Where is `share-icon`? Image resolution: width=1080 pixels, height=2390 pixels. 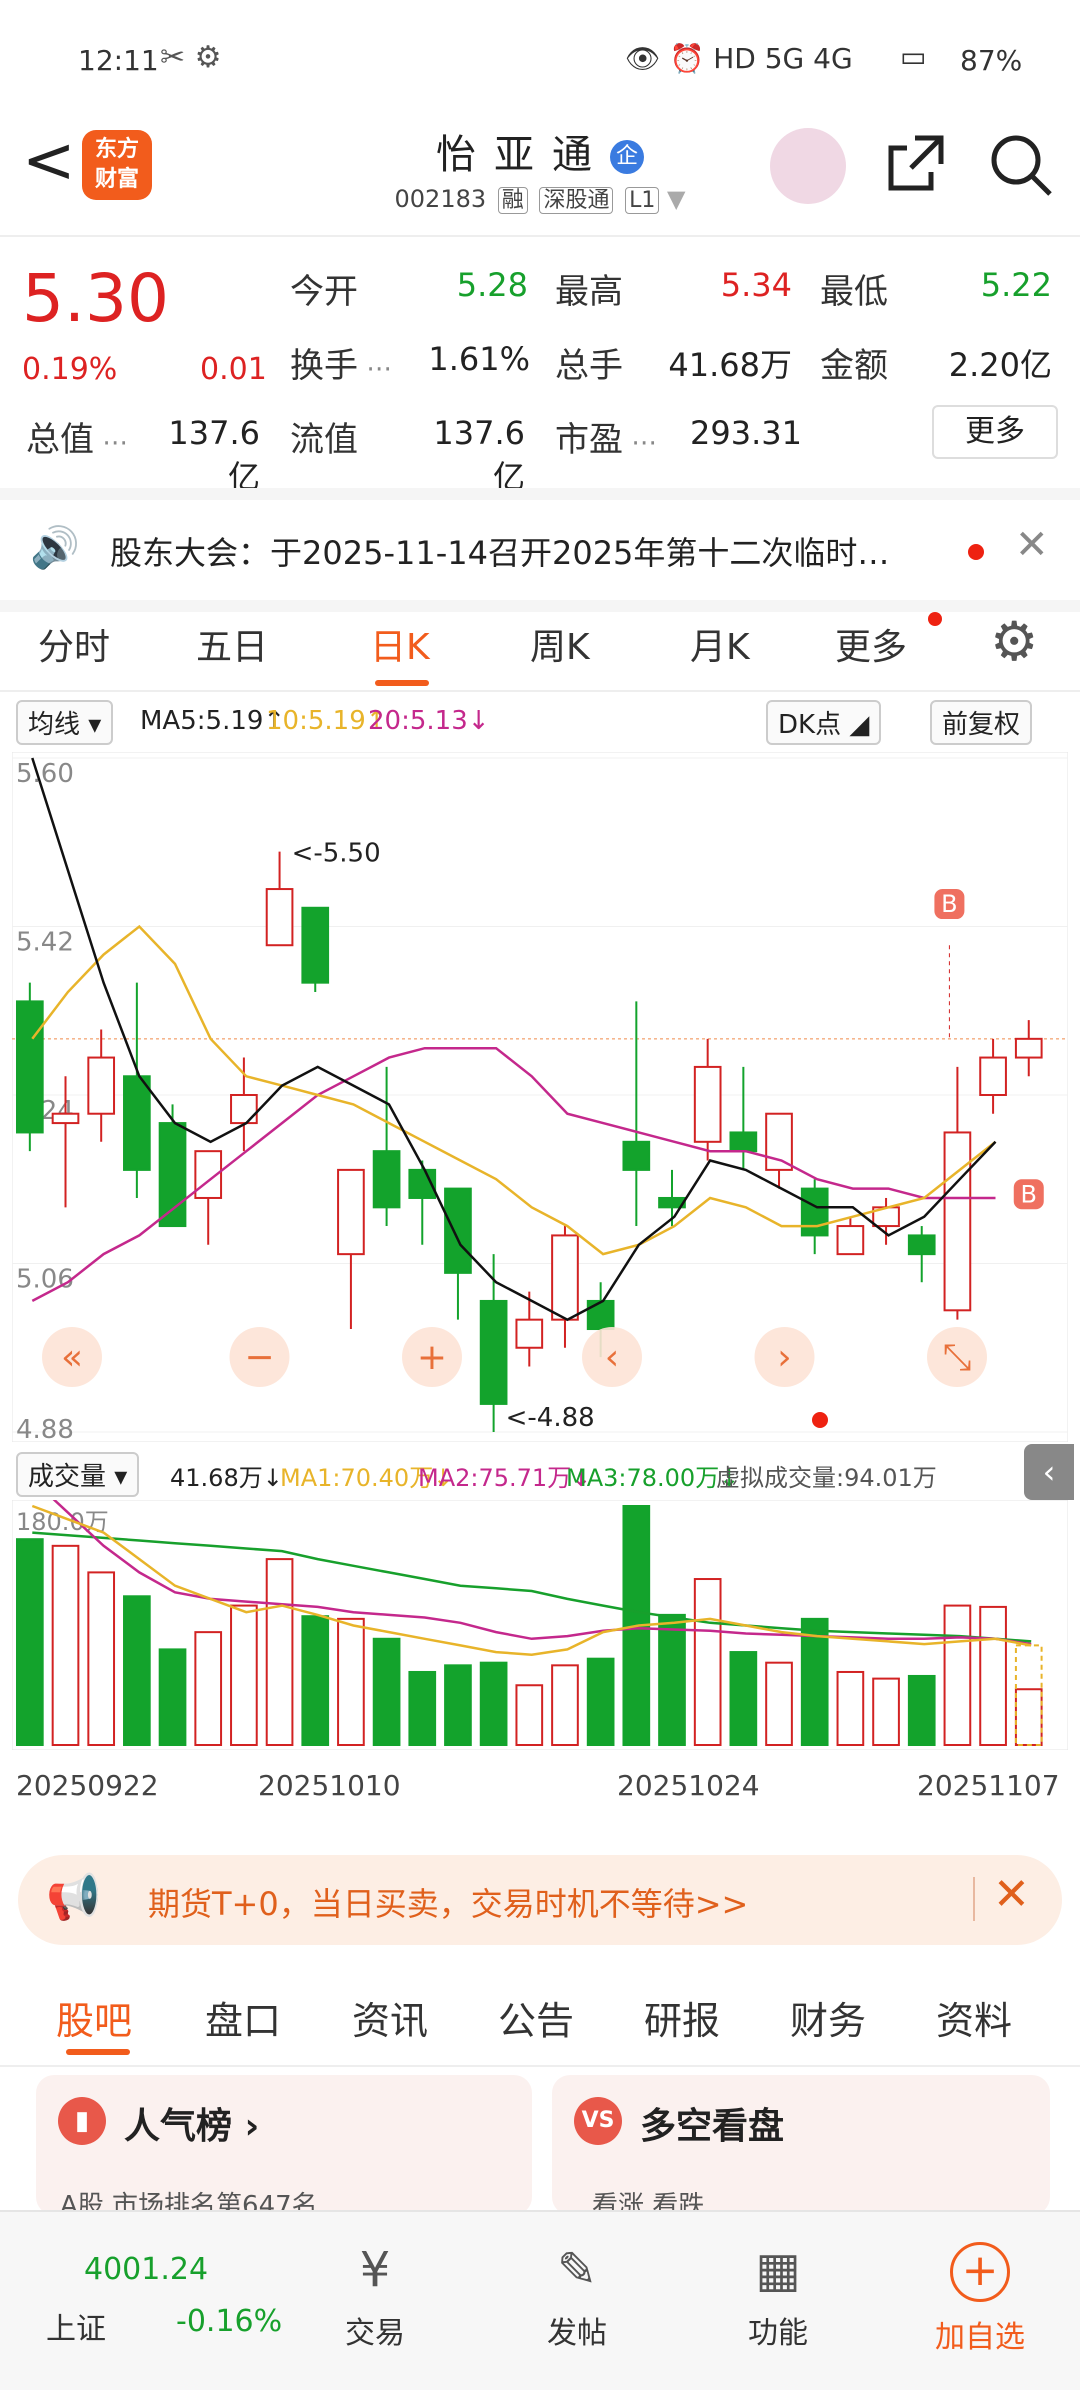
share-icon is located at coordinates (916, 163).